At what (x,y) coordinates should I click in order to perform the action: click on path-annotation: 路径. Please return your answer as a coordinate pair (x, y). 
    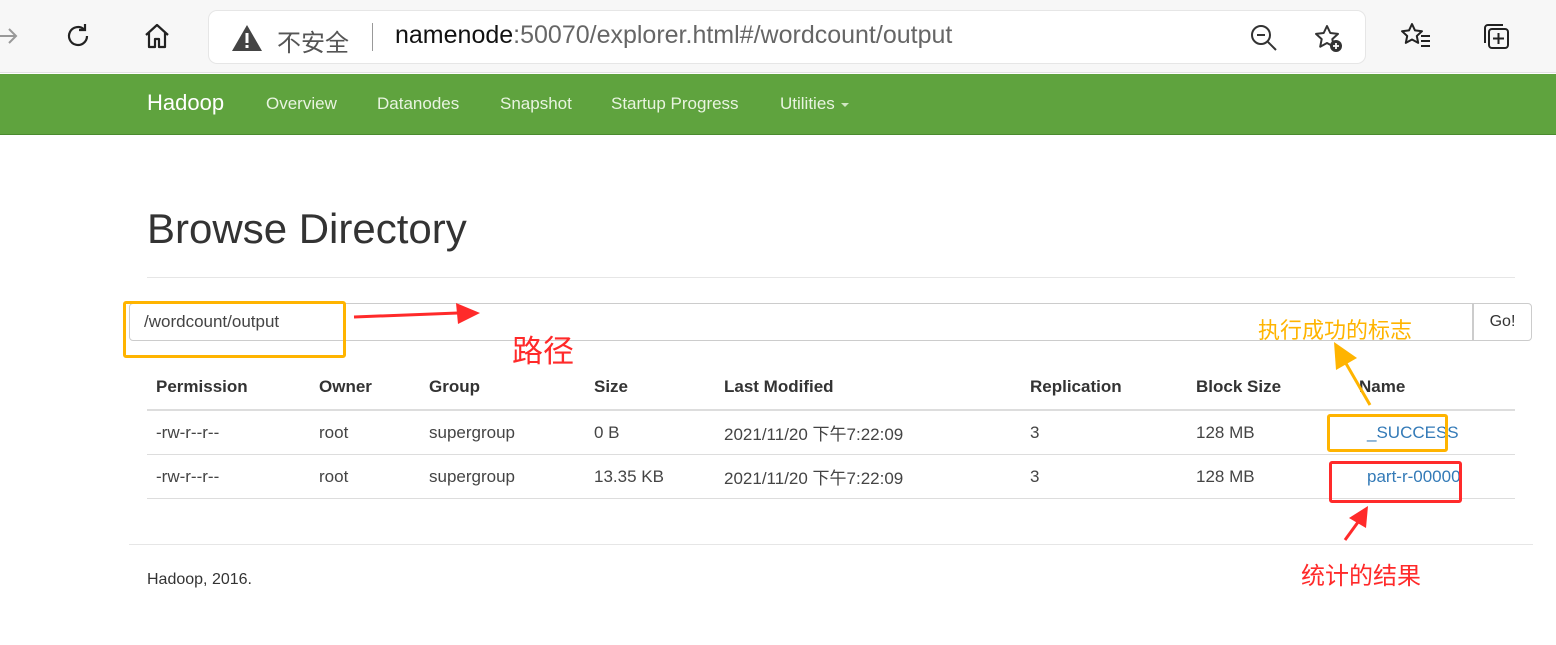
    Looking at the image, I should click on (543, 352).